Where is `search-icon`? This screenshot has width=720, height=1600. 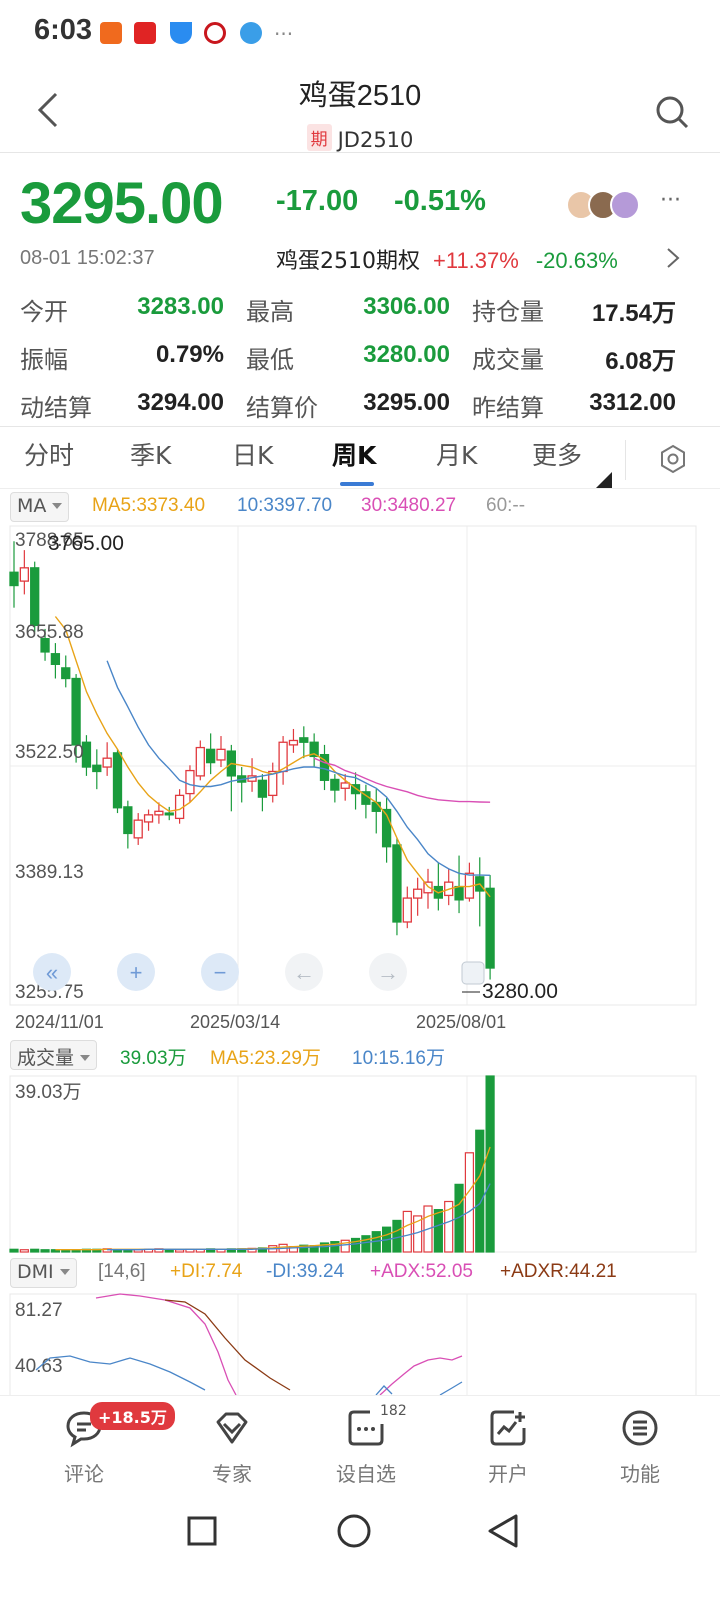
search-icon is located at coordinates (672, 112).